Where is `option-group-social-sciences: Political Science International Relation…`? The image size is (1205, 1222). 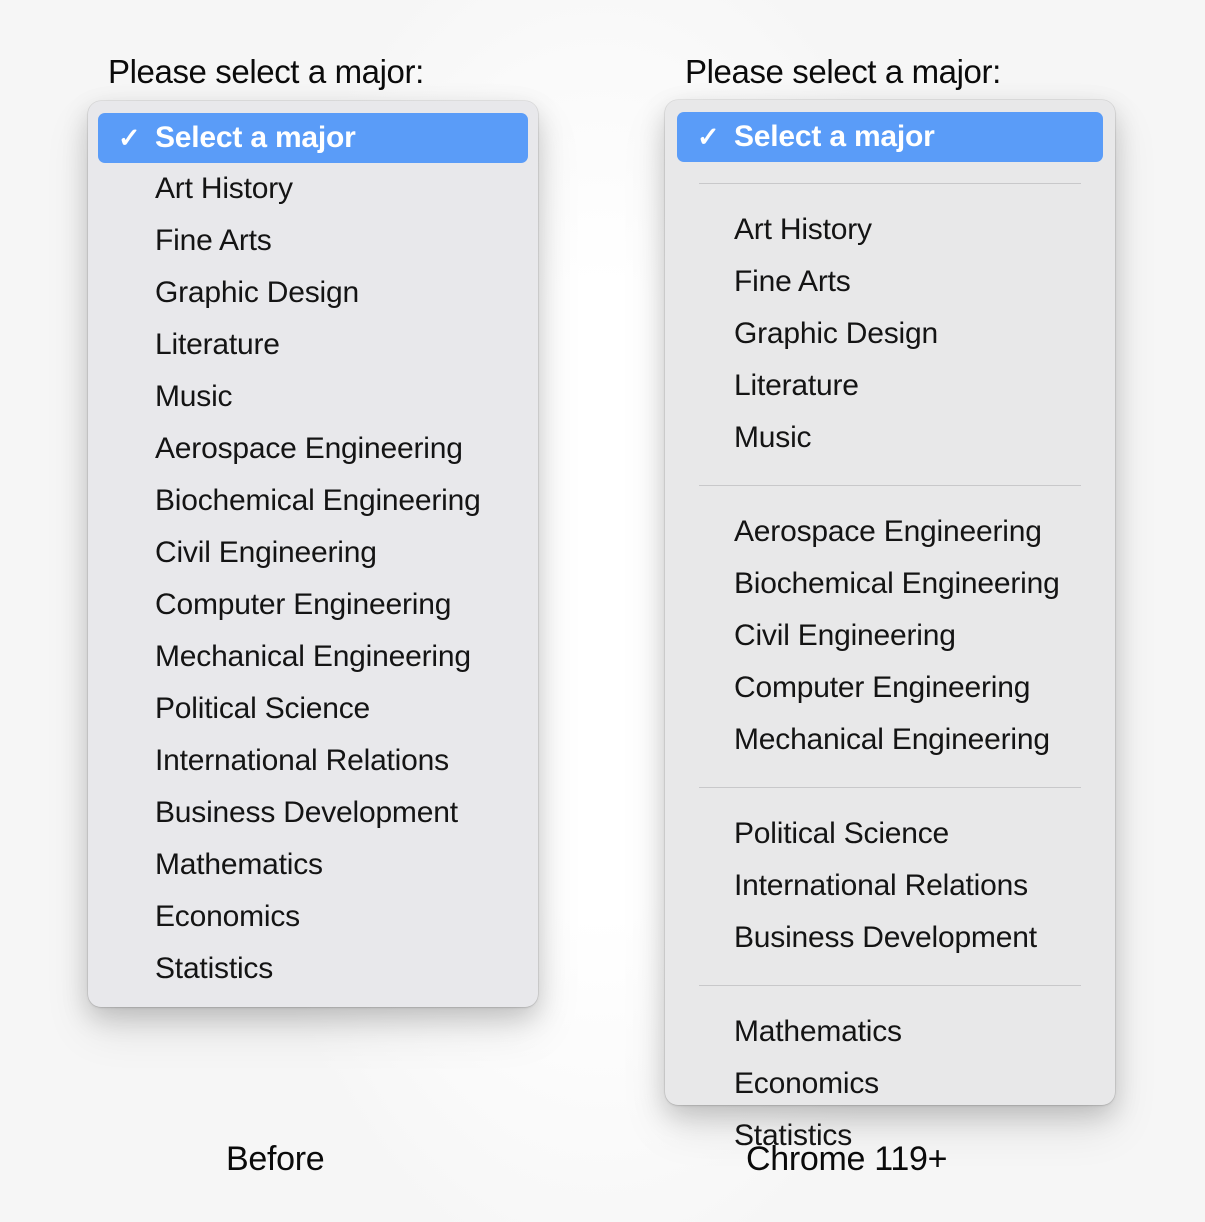
option-group-social-sciences: Political Science International Relation… is located at coordinates (890, 886).